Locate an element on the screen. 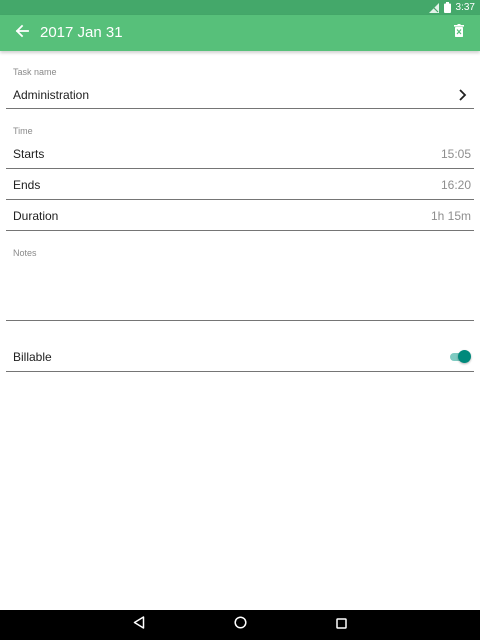 The image size is (480, 640). system-nav-bar is located at coordinates (240, 625).